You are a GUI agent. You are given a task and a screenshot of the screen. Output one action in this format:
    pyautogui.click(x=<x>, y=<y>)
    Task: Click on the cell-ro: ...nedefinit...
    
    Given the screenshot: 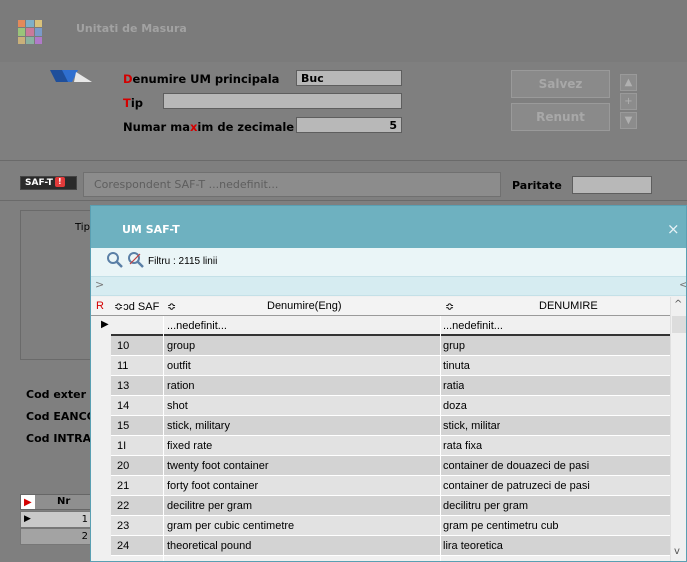 What is the action you would take?
    pyautogui.click(x=473, y=326)
    